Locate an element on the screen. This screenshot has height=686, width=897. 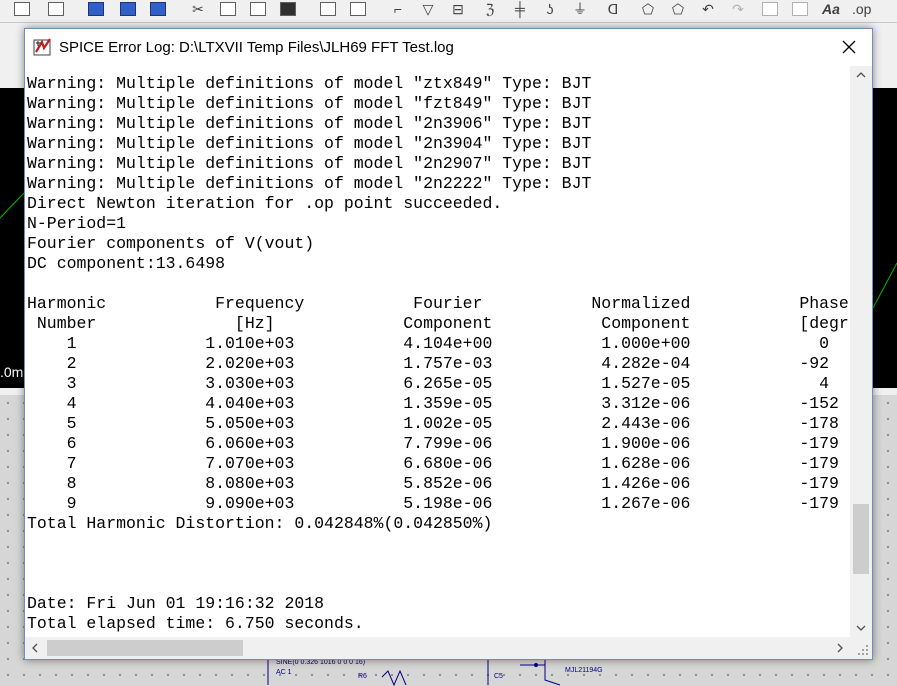
chevron-right-icon is located at coordinates (840, 648).